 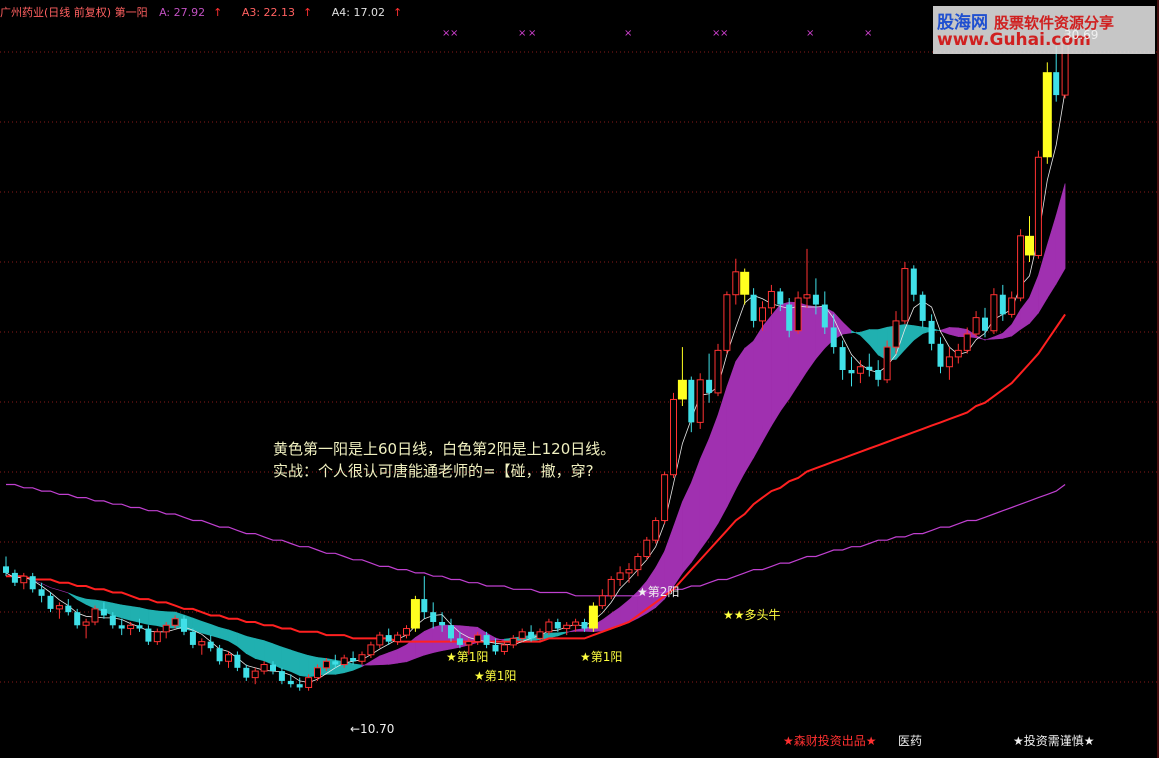 What do you see at coordinates (1081, 35) in the screenshot?
I see `high-price-label: 30.69` at bounding box center [1081, 35].